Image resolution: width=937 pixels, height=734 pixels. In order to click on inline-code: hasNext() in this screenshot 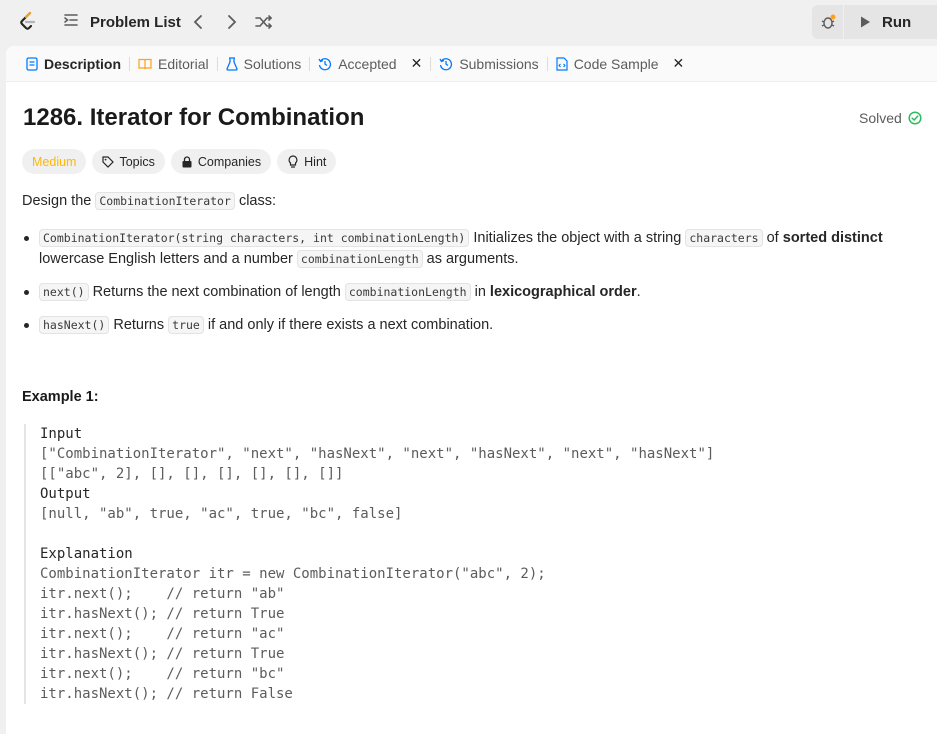, I will do `click(74, 325)`.